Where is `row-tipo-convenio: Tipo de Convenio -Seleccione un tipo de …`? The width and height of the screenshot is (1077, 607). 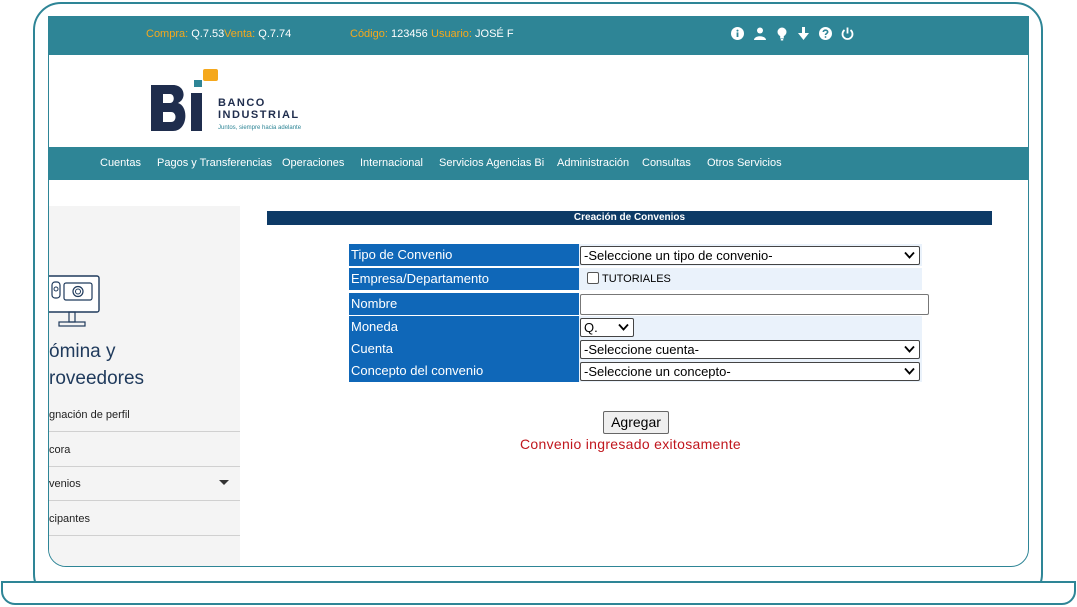
row-tipo-convenio: Tipo de Convenio -Seleccione un tipo de … is located at coordinates (635, 255).